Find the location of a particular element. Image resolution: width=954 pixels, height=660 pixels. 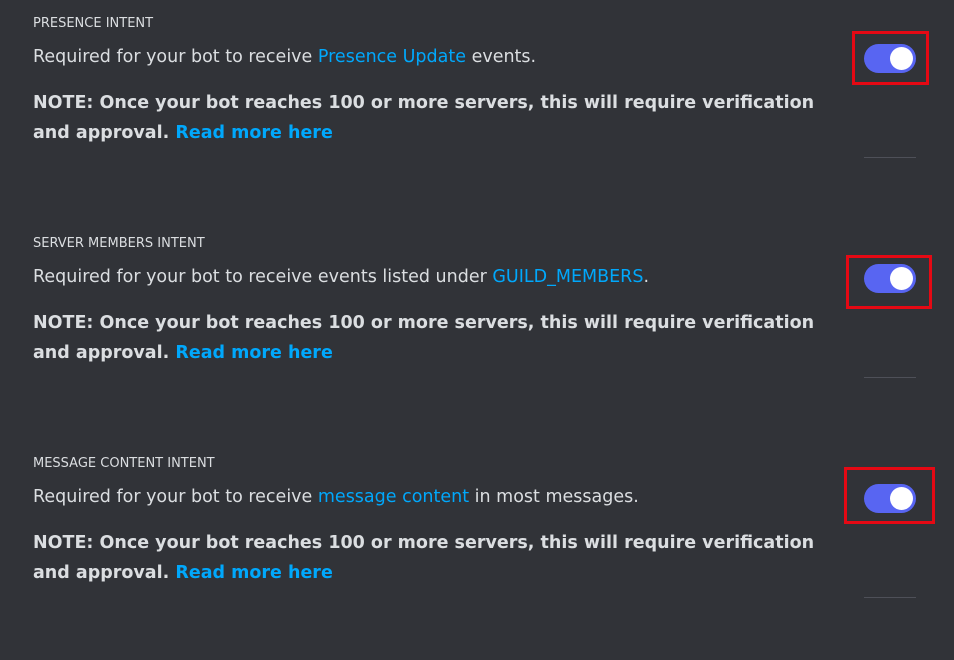

description-text: in most messages. is located at coordinates (554, 497).